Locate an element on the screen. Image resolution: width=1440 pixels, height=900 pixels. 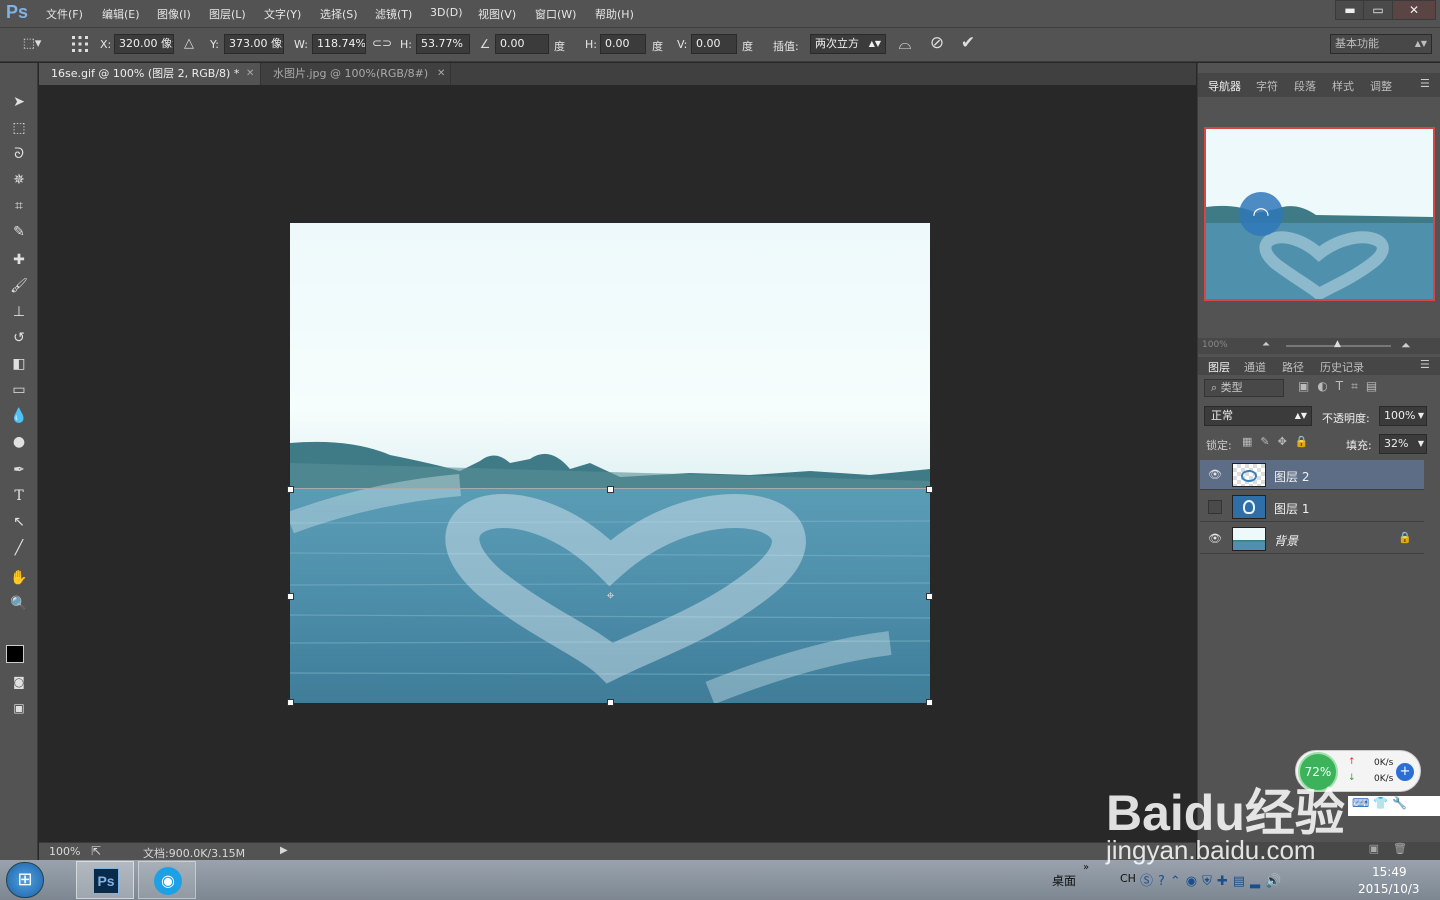
transform-handle-tr is located at coordinates (929, 489).